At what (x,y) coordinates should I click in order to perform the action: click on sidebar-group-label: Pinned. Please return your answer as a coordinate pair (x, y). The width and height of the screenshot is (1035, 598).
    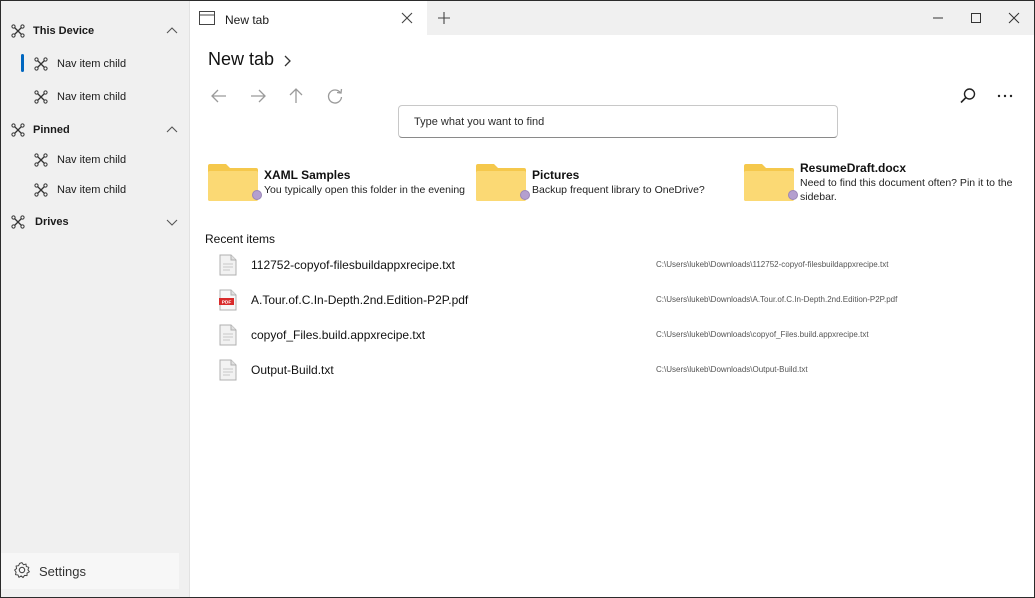
    Looking at the image, I should click on (51, 130).